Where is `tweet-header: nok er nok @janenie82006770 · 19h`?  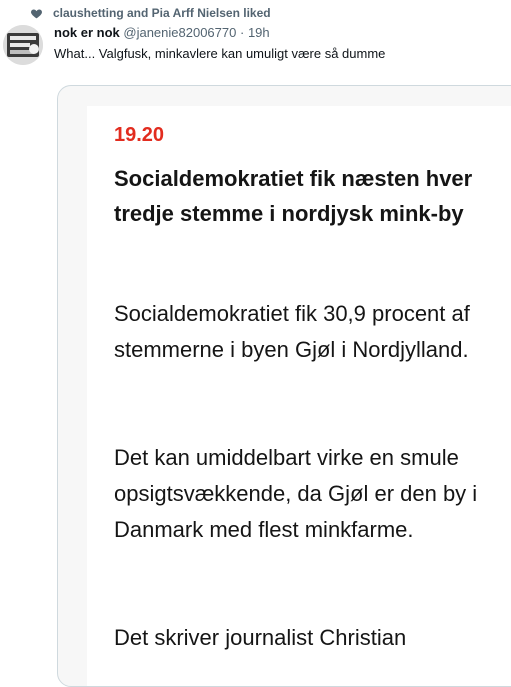 tweet-header: nok er nok @janenie82006770 · 19h is located at coordinates (162, 32).